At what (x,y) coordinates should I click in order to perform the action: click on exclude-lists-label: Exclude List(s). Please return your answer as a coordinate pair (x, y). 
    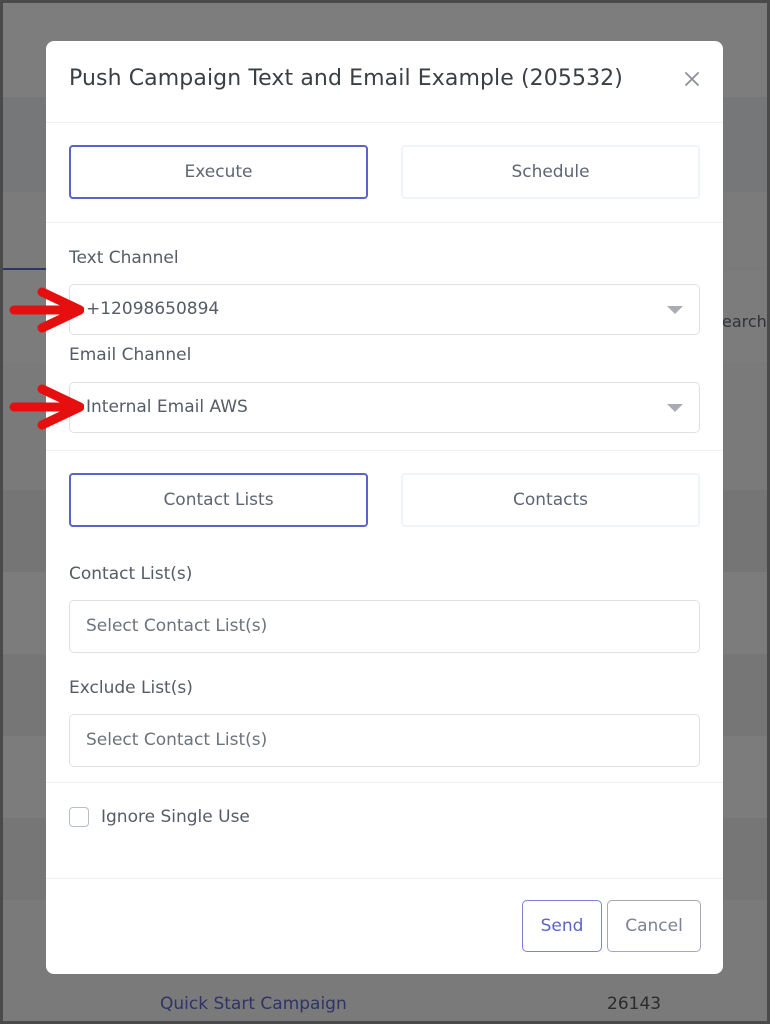
    Looking at the image, I should click on (131, 688).